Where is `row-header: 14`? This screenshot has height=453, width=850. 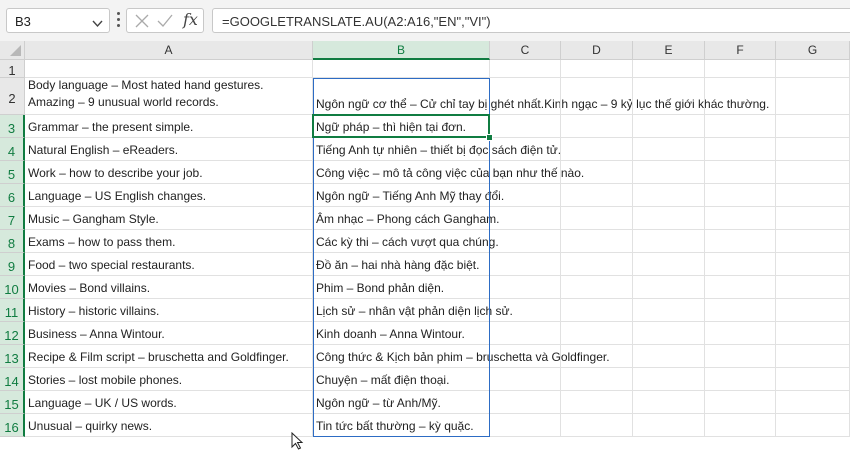
row-header: 14 is located at coordinates (12, 379).